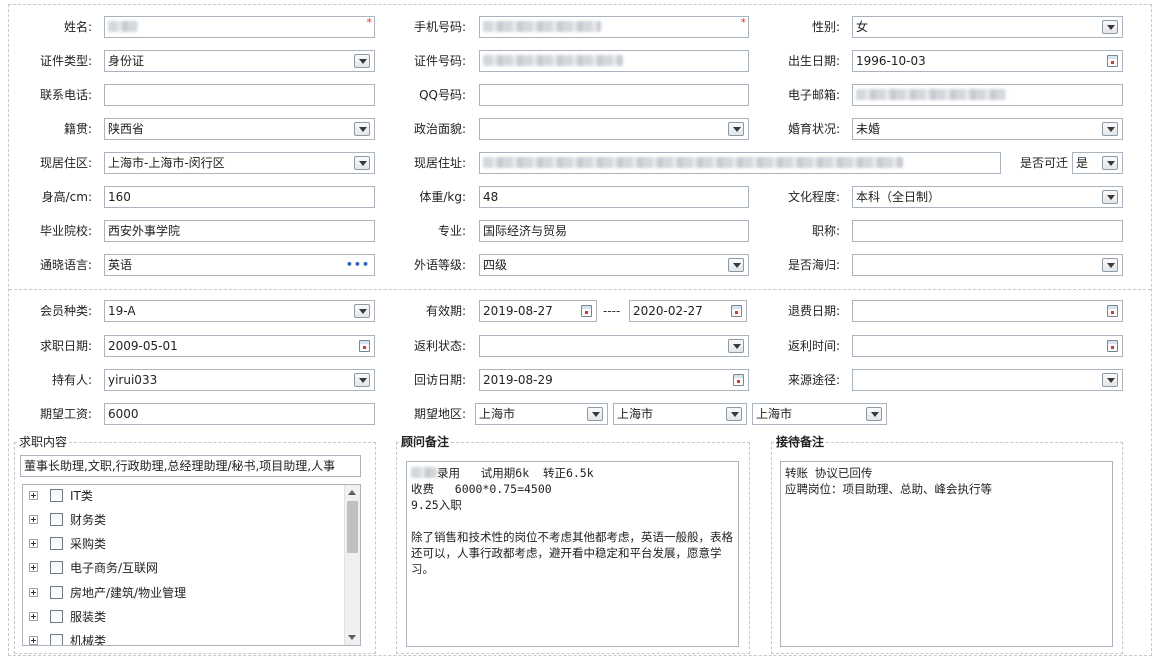 Image resolution: width=1161 pixels, height=659 pixels. Describe the element at coordinates (239, 380) in the screenshot. I see `holder-select: yirui033` at that location.